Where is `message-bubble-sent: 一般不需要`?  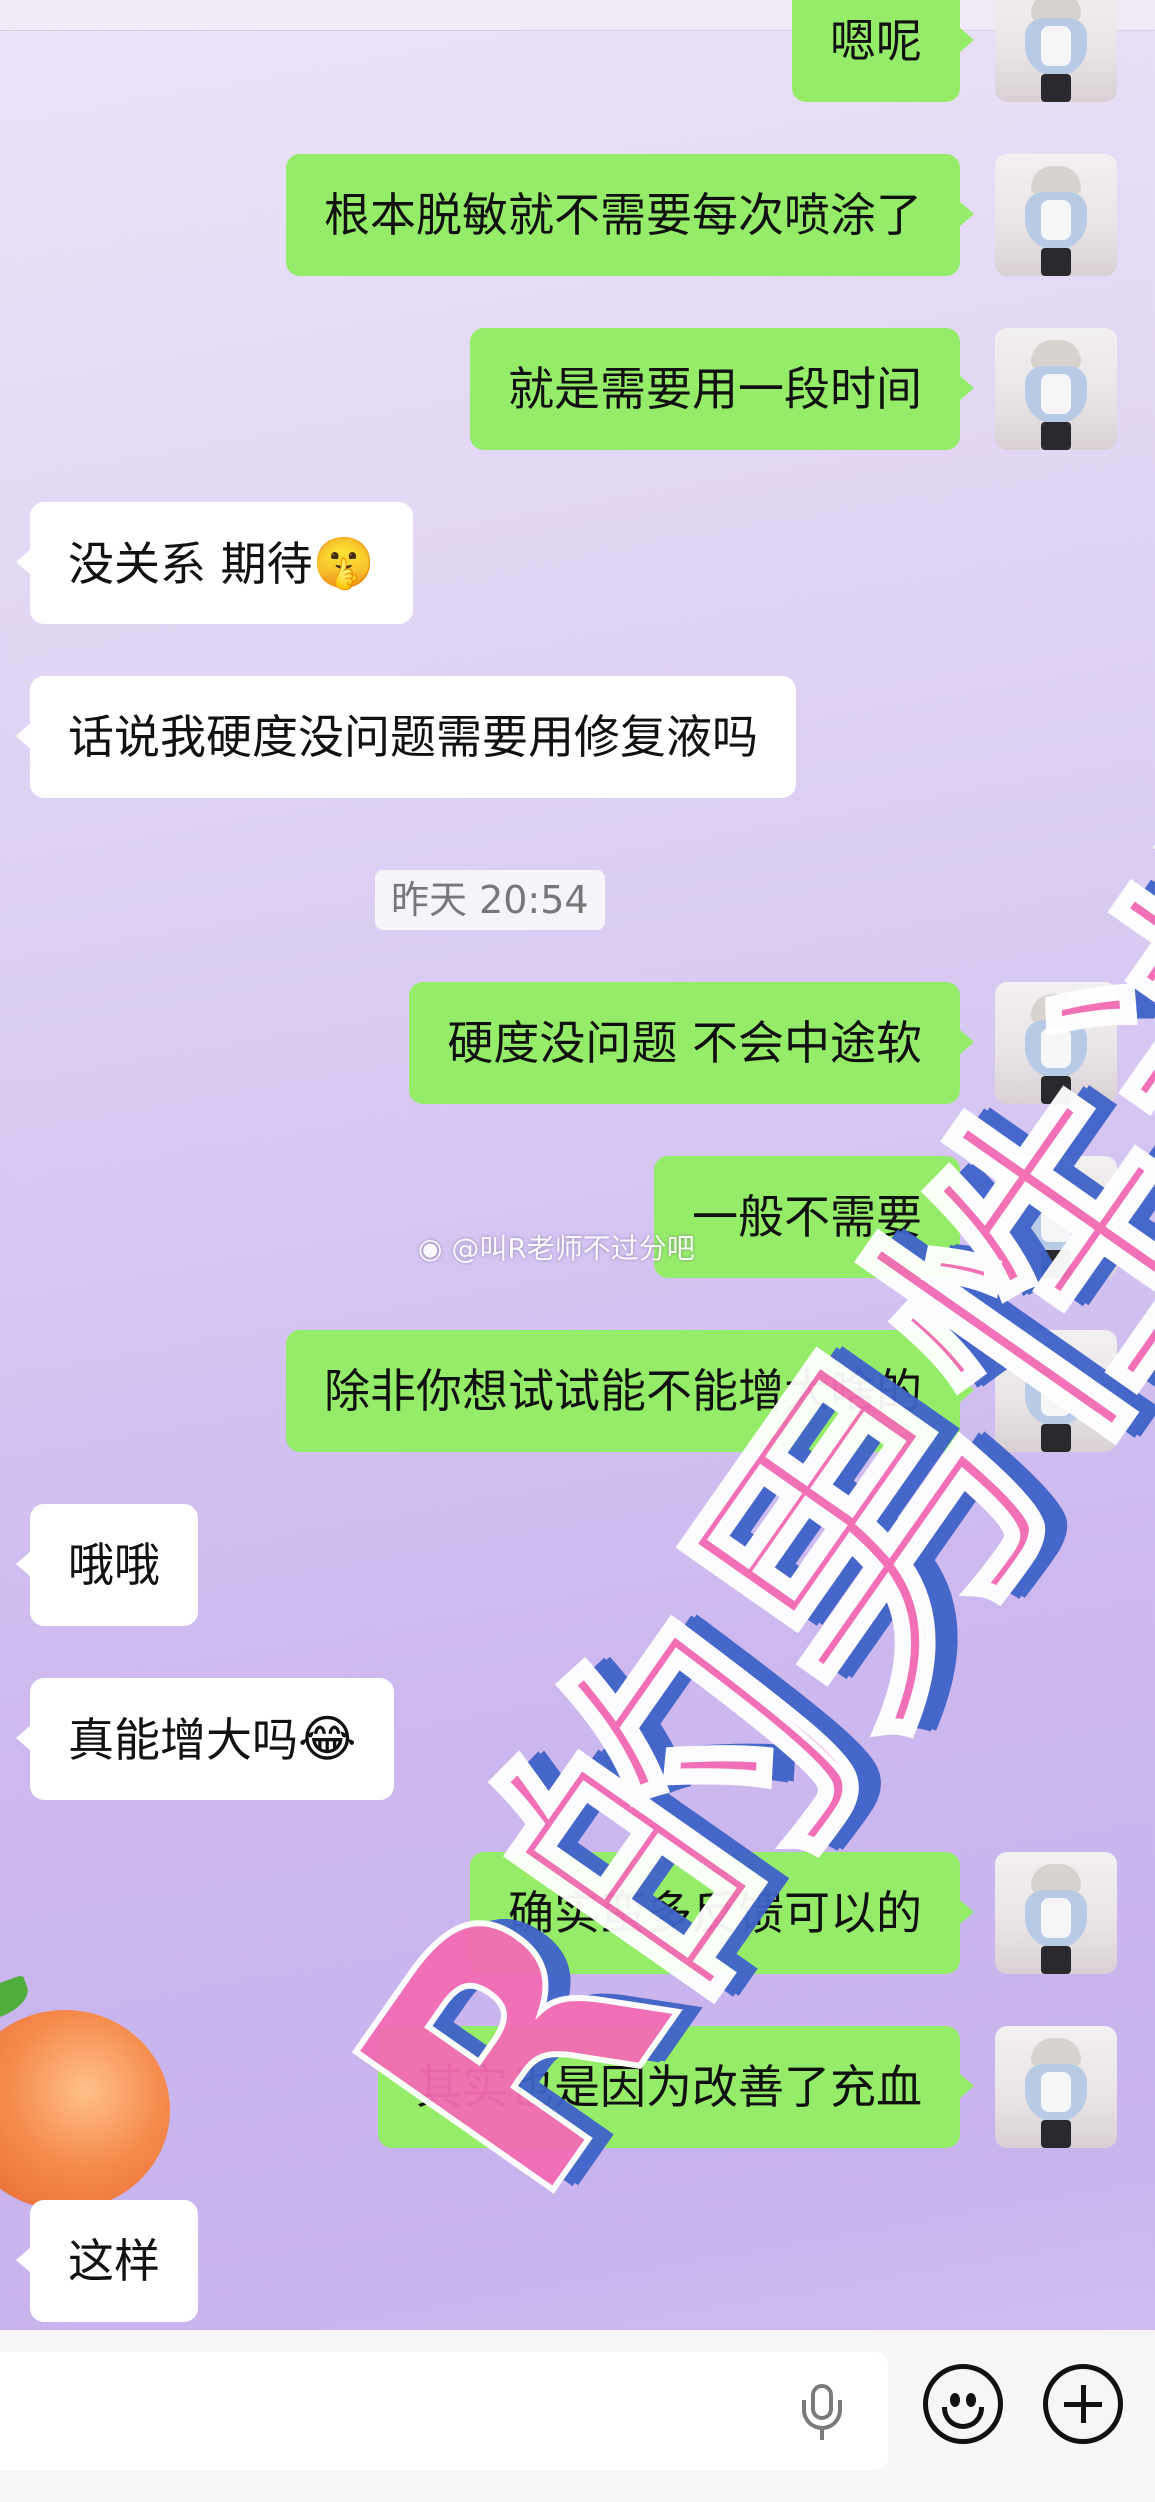 message-bubble-sent: 一般不需要 is located at coordinates (814, 1217).